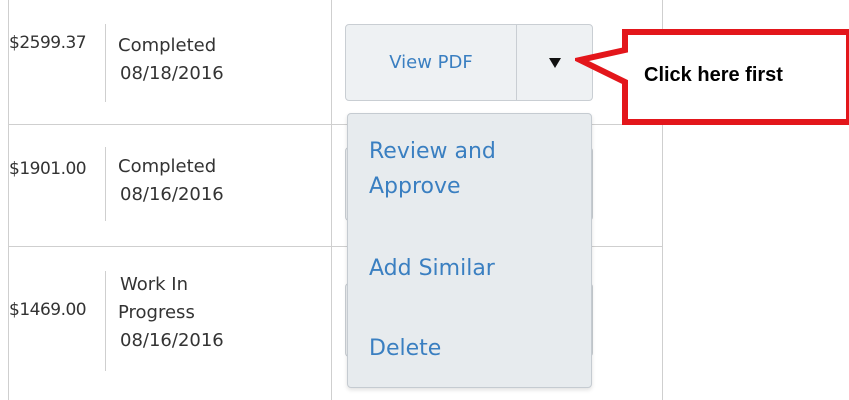 The width and height of the screenshot is (849, 400). I want to click on menu-item-add-similar: Add Similar, so click(432, 268).